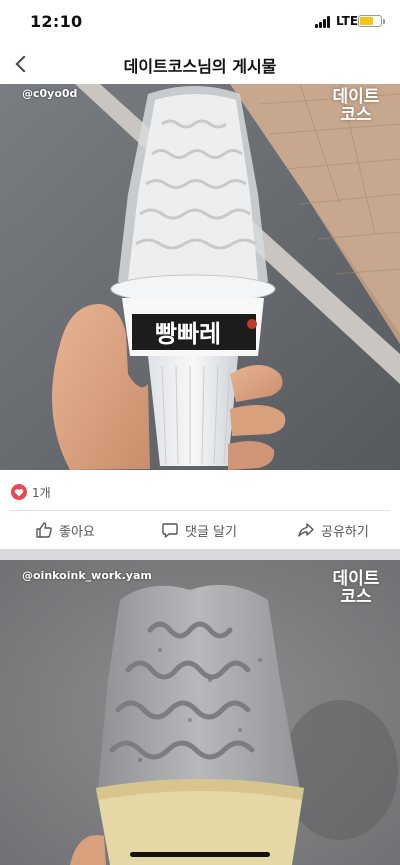 Image resolution: width=400 pixels, height=865 pixels. Describe the element at coordinates (87, 575) in the screenshot. I see `post-watermark: @oinkoink_work.yam` at that location.